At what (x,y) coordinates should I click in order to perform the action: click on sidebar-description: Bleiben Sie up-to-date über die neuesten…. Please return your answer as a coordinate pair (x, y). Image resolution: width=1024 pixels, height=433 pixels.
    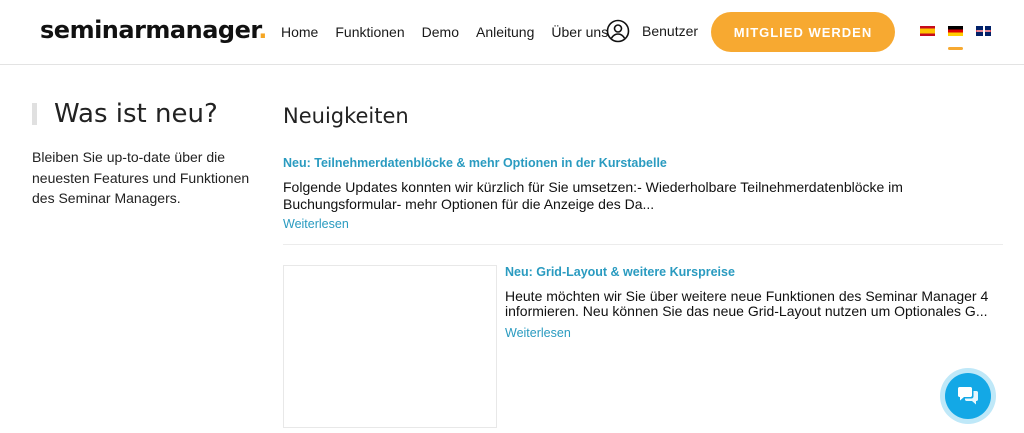
    Looking at the image, I should click on (141, 177).